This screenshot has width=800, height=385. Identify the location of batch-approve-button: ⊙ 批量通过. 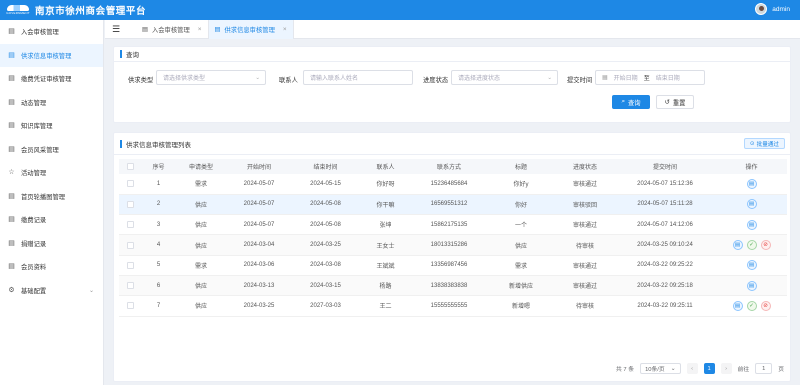
(764, 143).